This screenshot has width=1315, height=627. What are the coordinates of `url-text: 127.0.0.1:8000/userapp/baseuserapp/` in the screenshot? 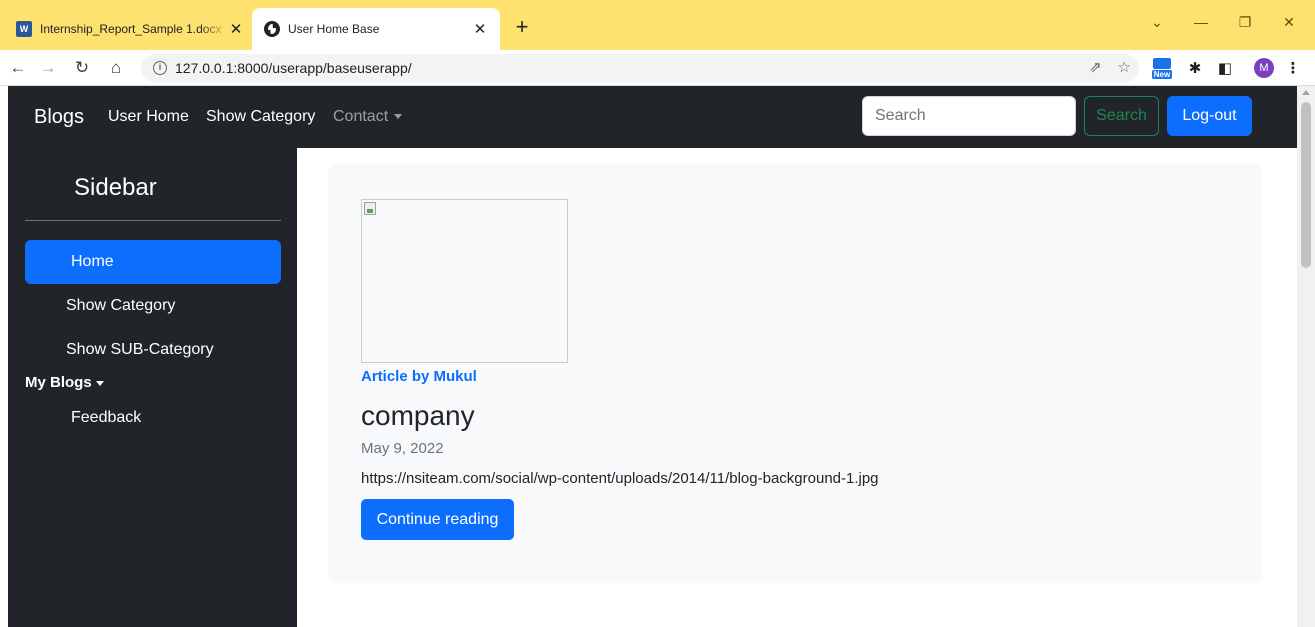 It's located at (293, 68).